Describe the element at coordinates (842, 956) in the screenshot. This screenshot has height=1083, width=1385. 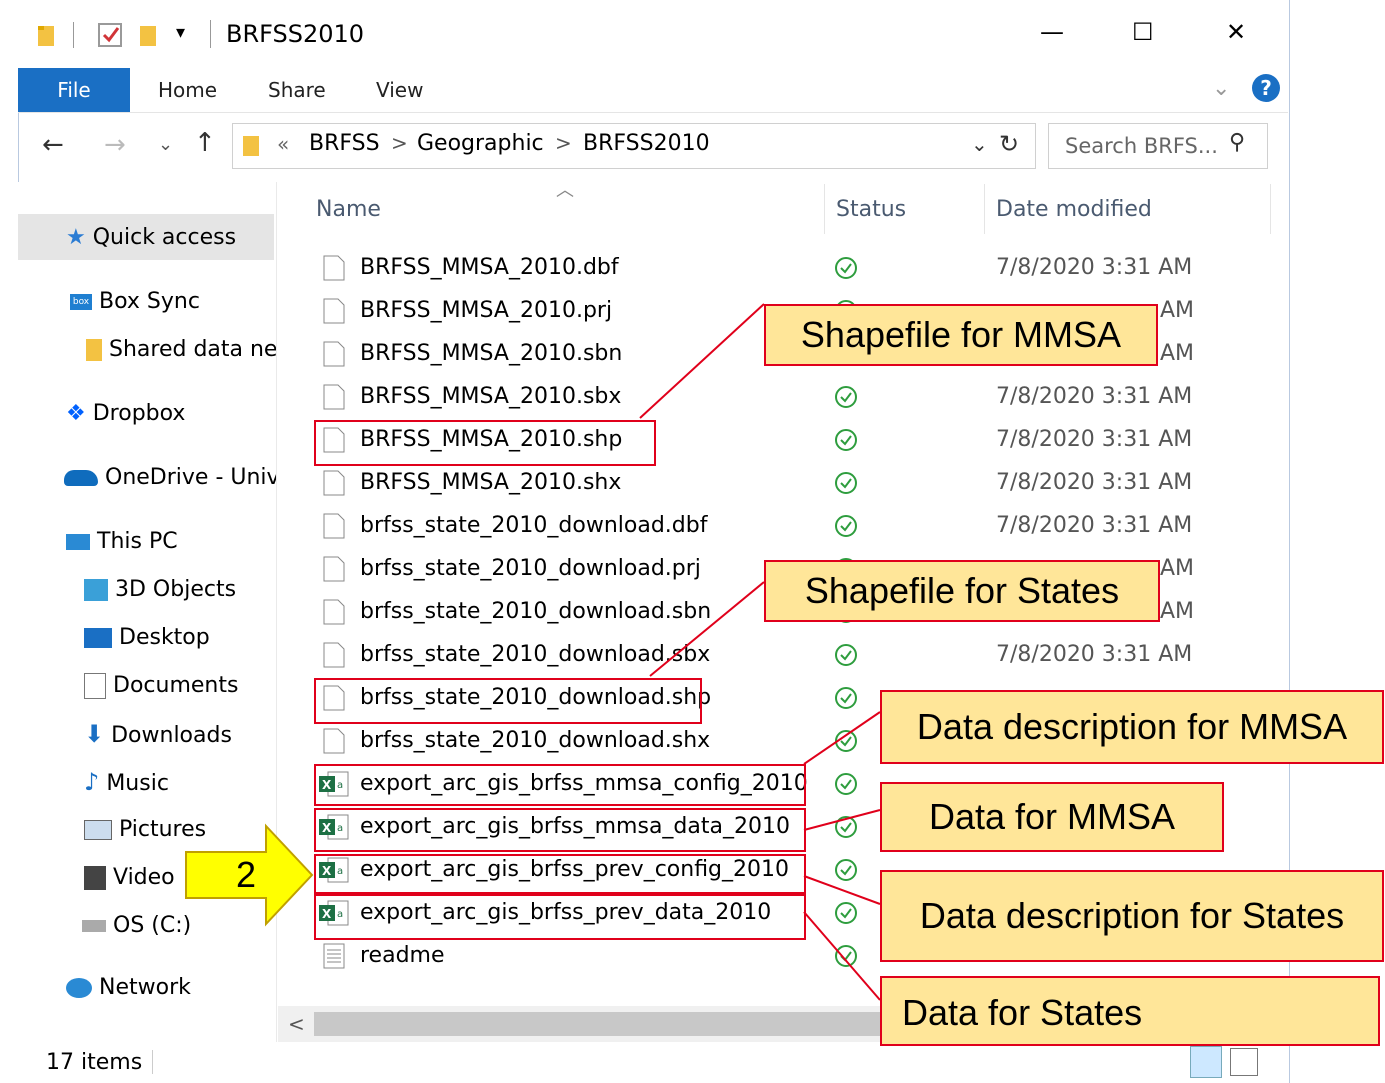
I see `connector-states-data` at that location.